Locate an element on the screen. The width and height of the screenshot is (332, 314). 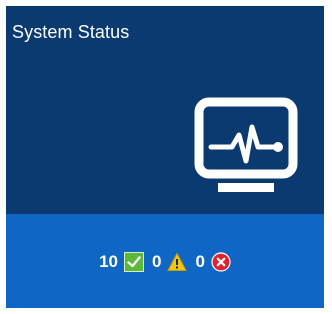
error-count: 0 is located at coordinates (200, 261).